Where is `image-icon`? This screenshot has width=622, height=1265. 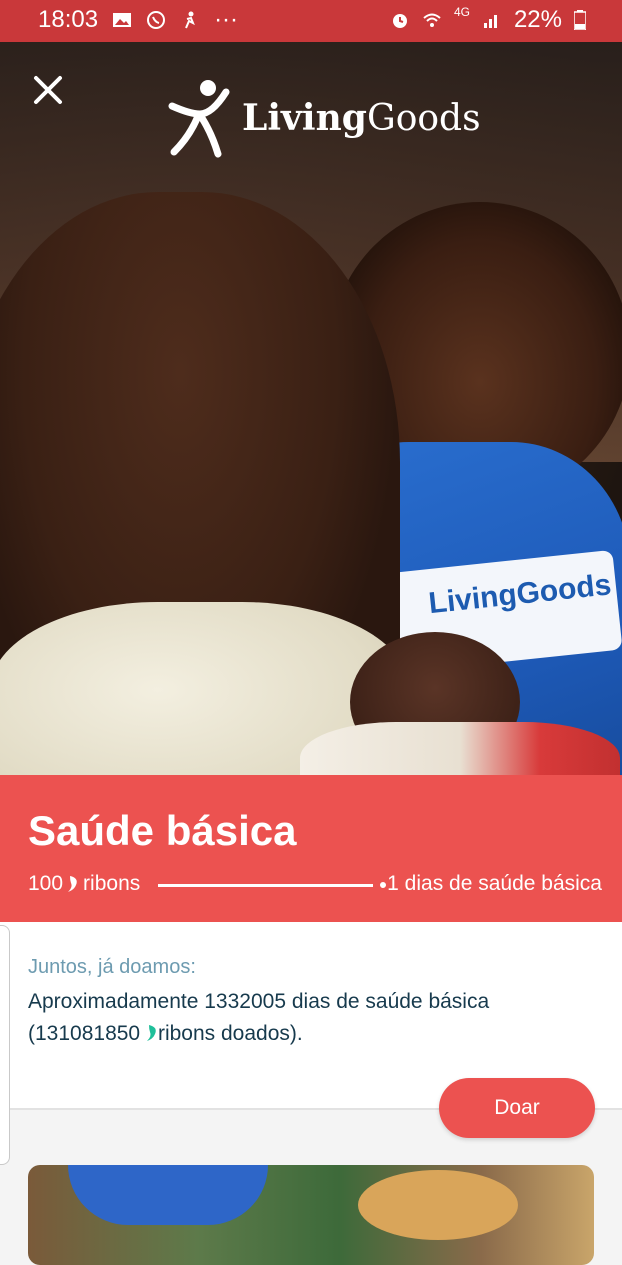 image-icon is located at coordinates (122, 20).